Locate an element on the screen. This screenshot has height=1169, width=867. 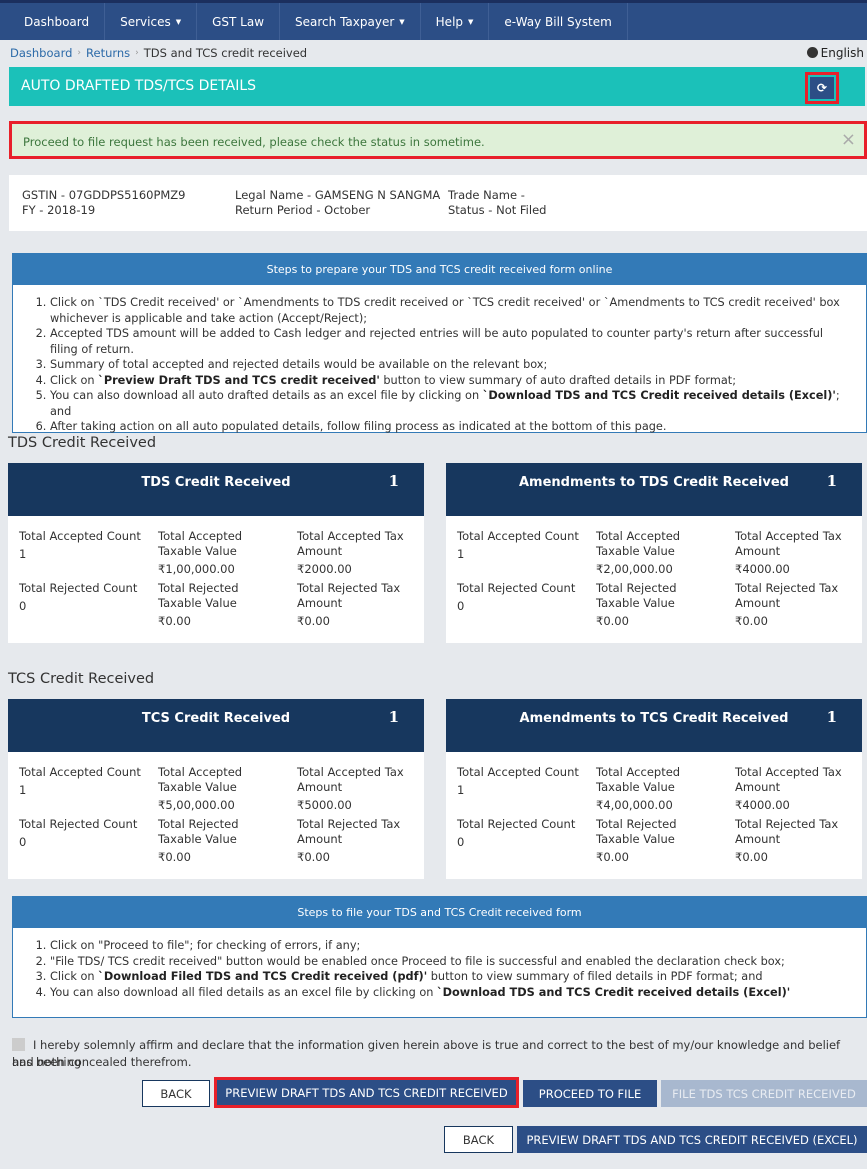
value: ₹4000.00 is located at coordinates (762, 569).